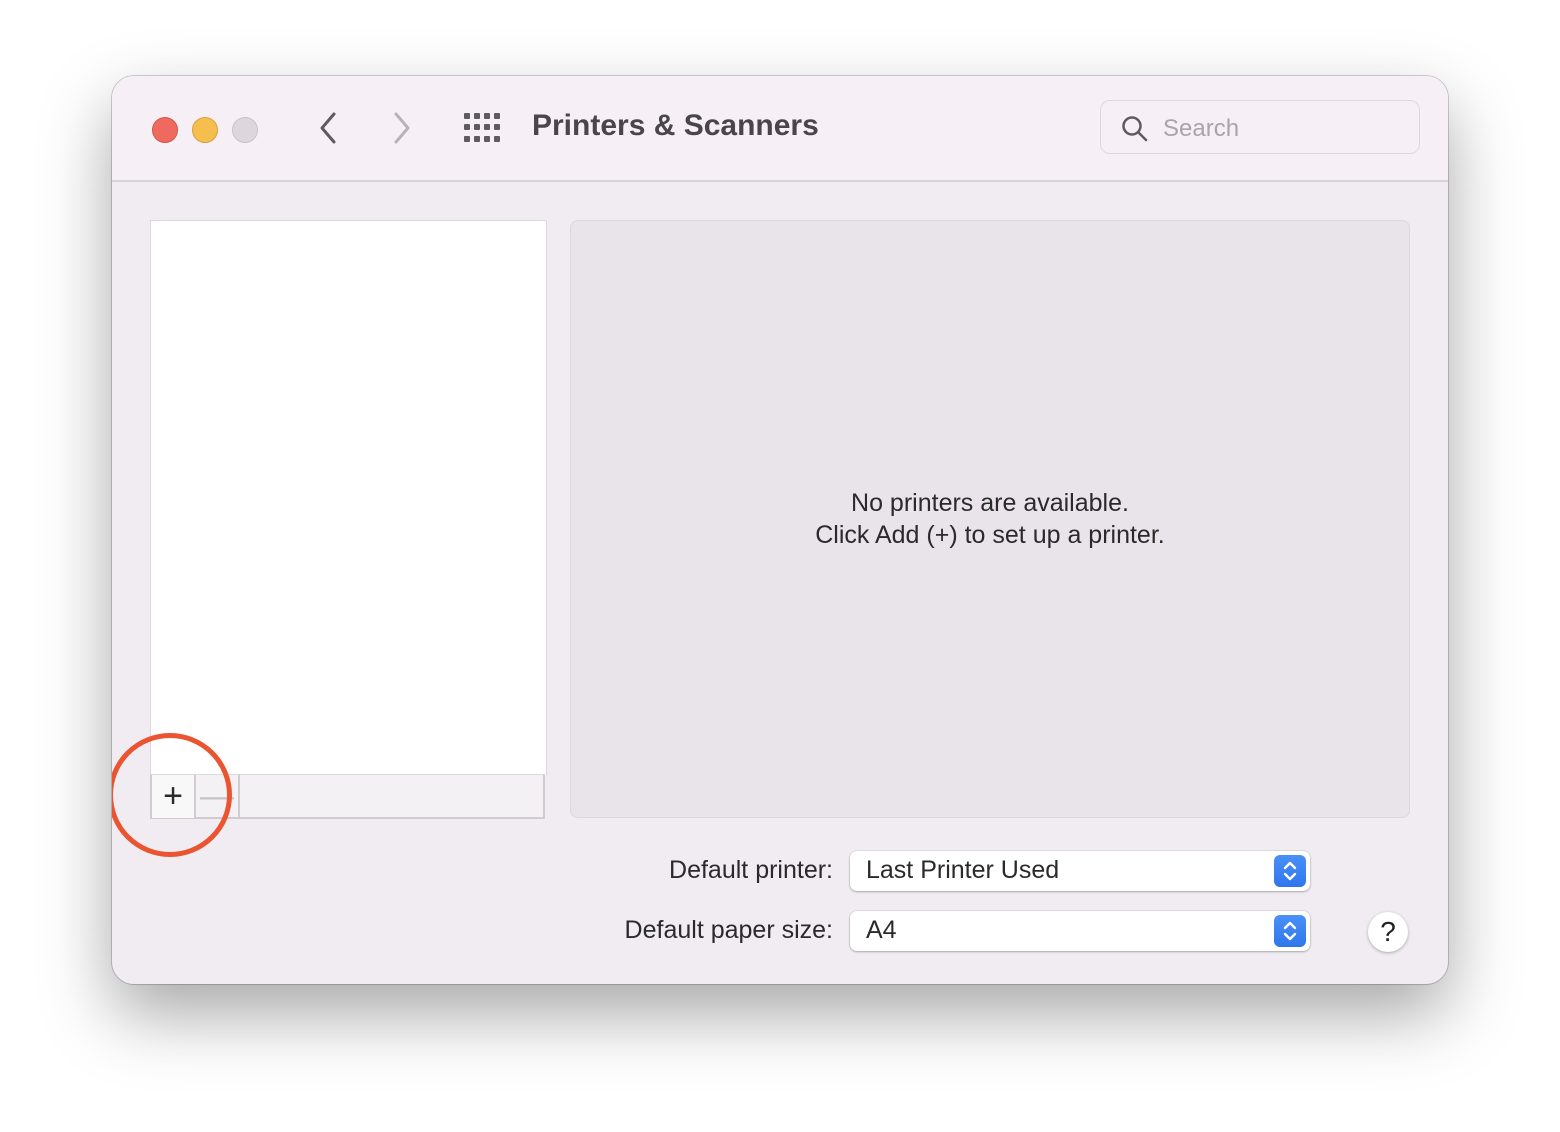 The height and width of the screenshot is (1132, 1560). I want to click on close-button, so click(165, 130).